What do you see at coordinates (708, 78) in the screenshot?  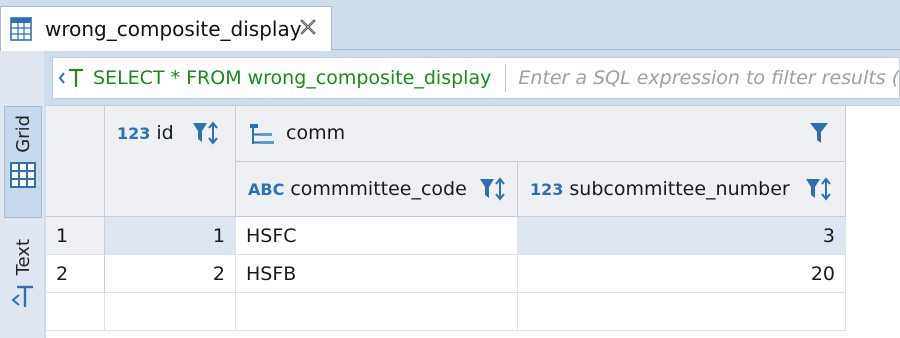 I see `filter-expression-input` at bounding box center [708, 78].